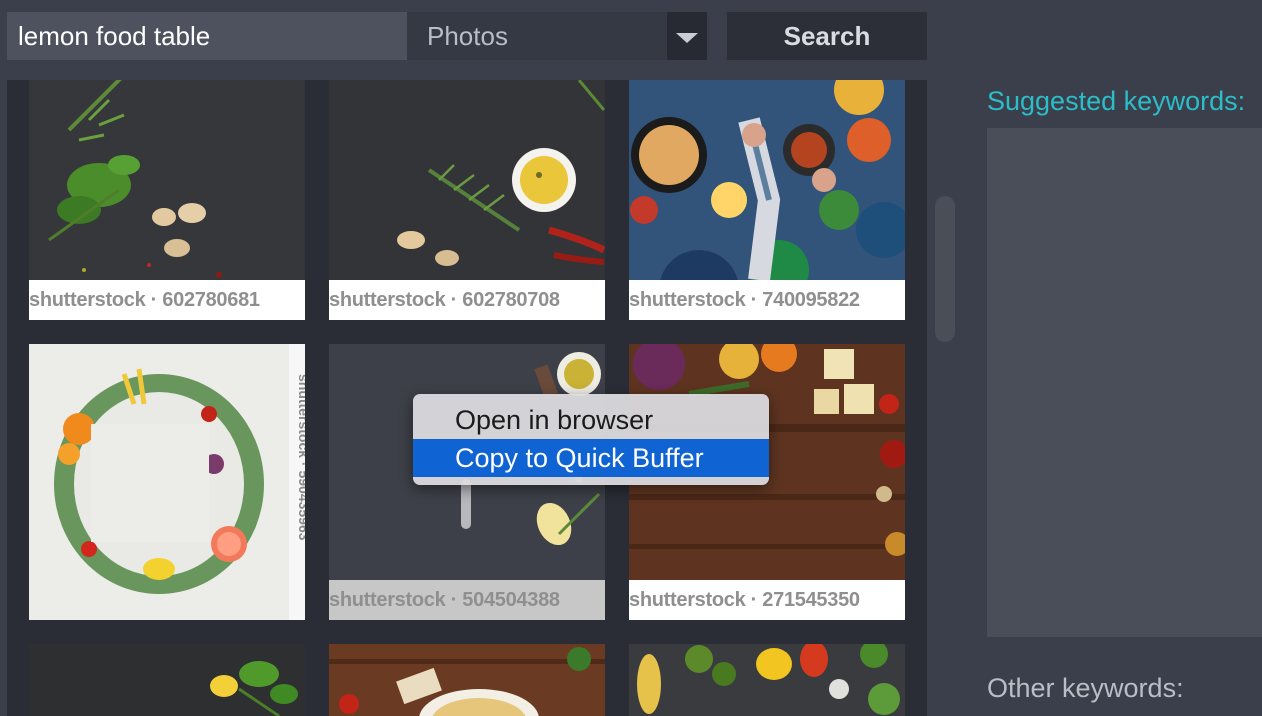 This screenshot has width=1262, height=716. I want to click on svg-text: shutterstock · 590435963, so click(300, 457).